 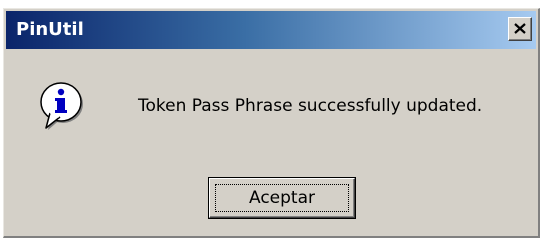 I want to click on close-x-icon, so click(x=520, y=28).